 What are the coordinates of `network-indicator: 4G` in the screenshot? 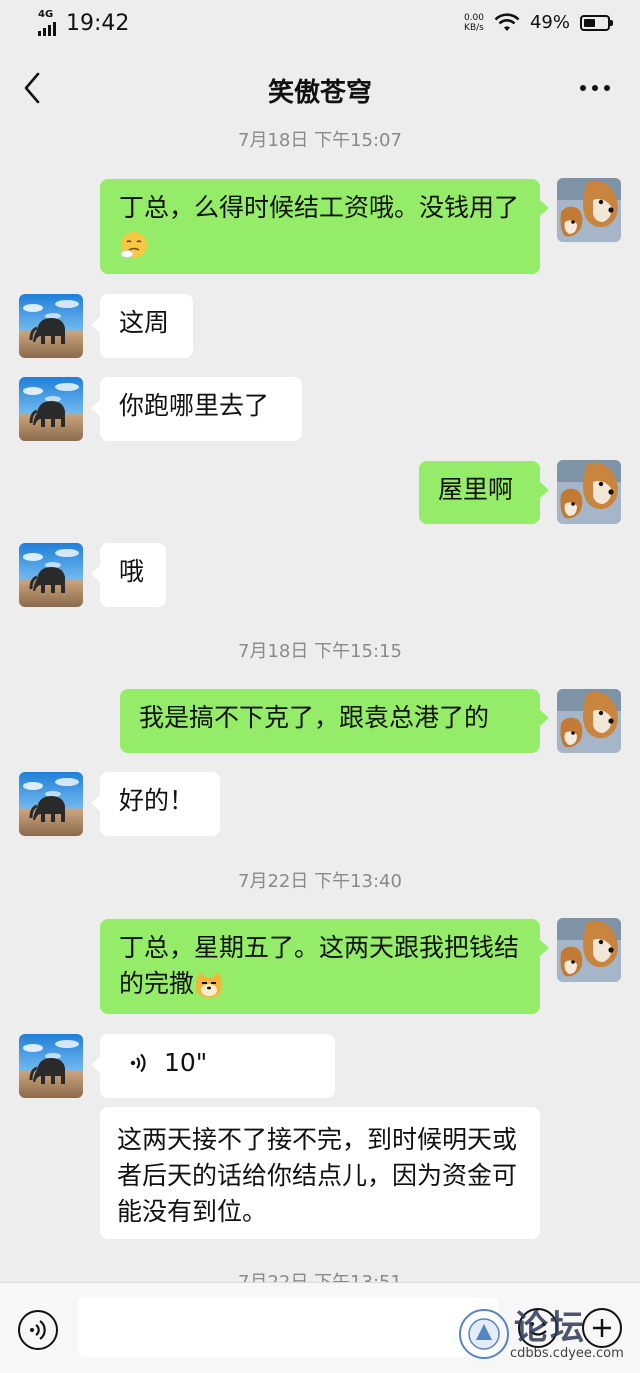 It's located at (47, 23).